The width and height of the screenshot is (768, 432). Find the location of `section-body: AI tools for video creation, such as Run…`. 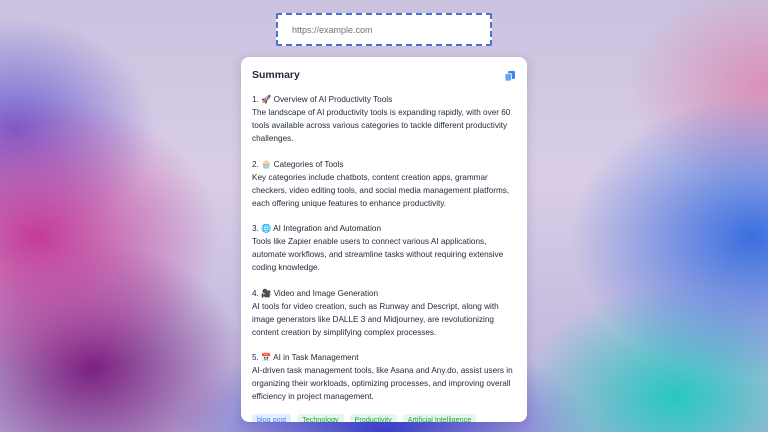

section-body: AI tools for video creation, such as Run… is located at coordinates (375, 319).